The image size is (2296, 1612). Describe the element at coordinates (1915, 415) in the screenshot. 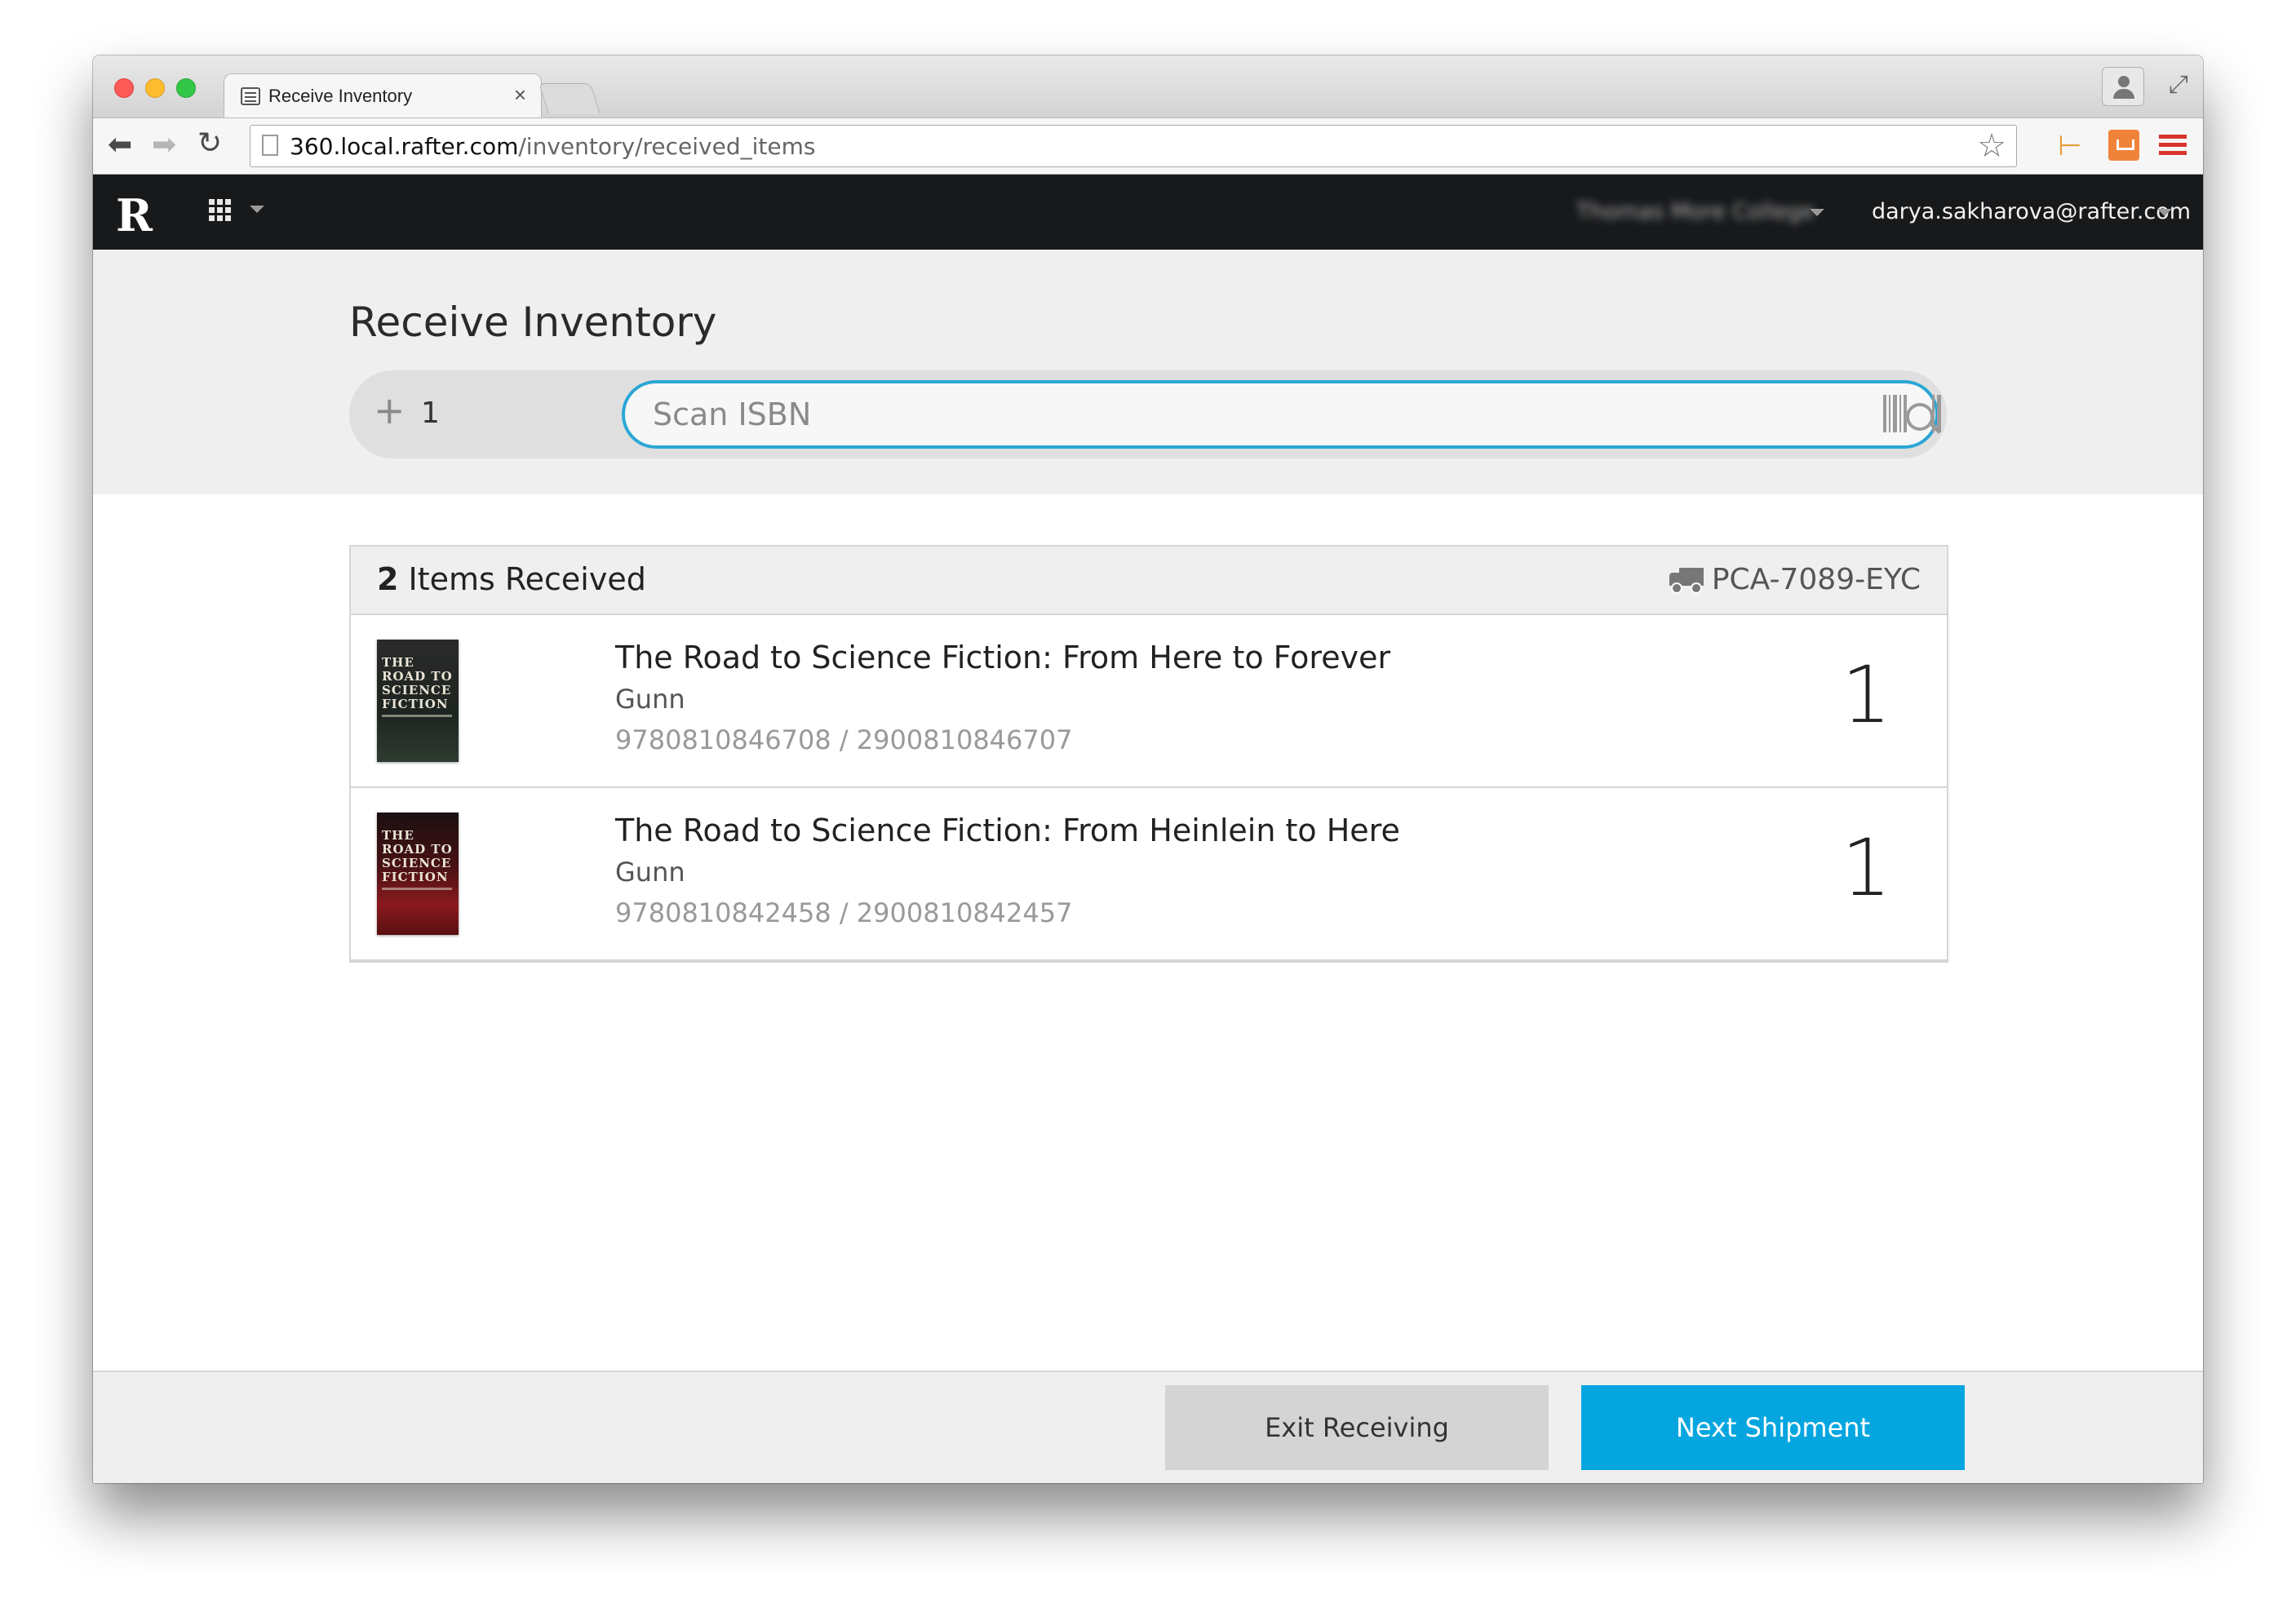

I see `barcode-scan-icon` at that location.